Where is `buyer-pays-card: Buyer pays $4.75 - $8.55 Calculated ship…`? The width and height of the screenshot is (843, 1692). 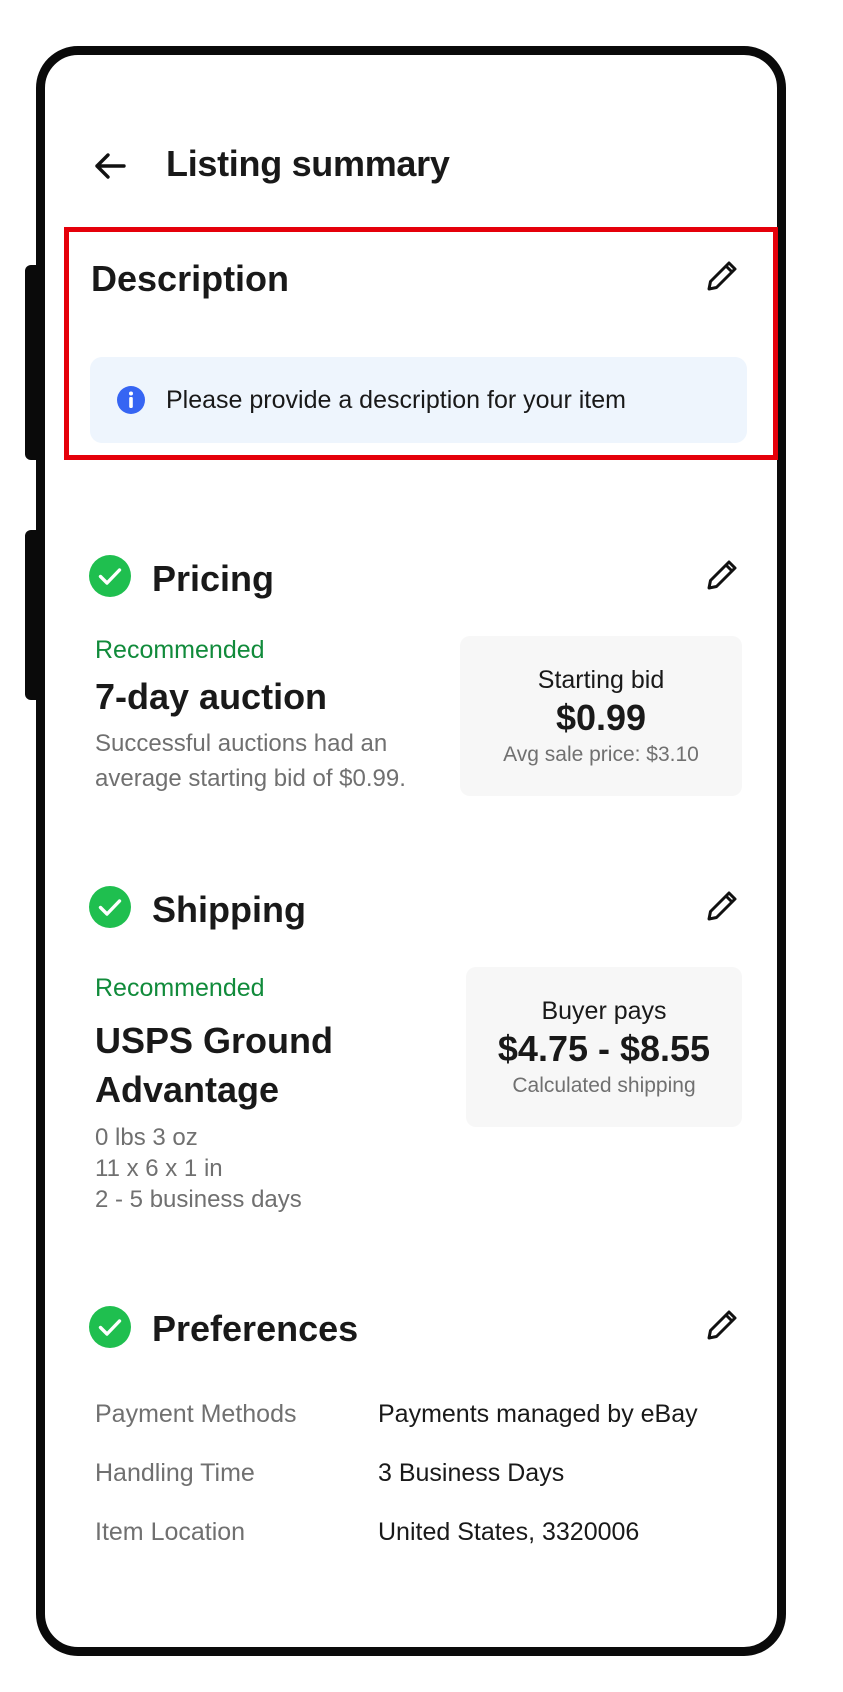
buyer-pays-card: Buyer pays $4.75 - $8.55 Calculated ship… is located at coordinates (604, 1047).